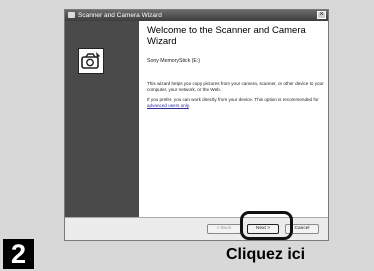 The height and width of the screenshot is (271, 374). I want to click on camera-icon, so click(71, 15).